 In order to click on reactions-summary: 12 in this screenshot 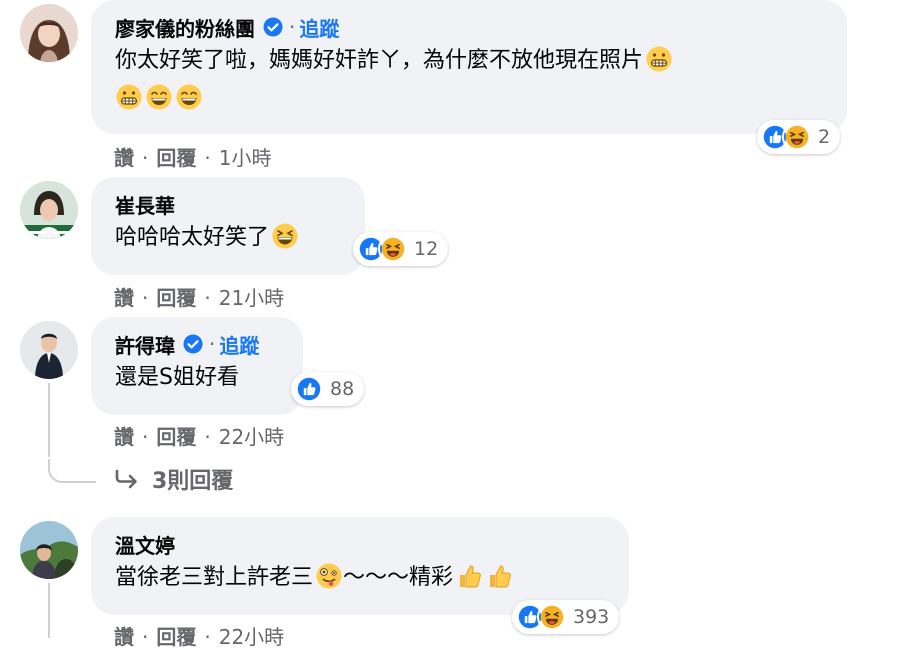, I will do `click(401, 249)`.